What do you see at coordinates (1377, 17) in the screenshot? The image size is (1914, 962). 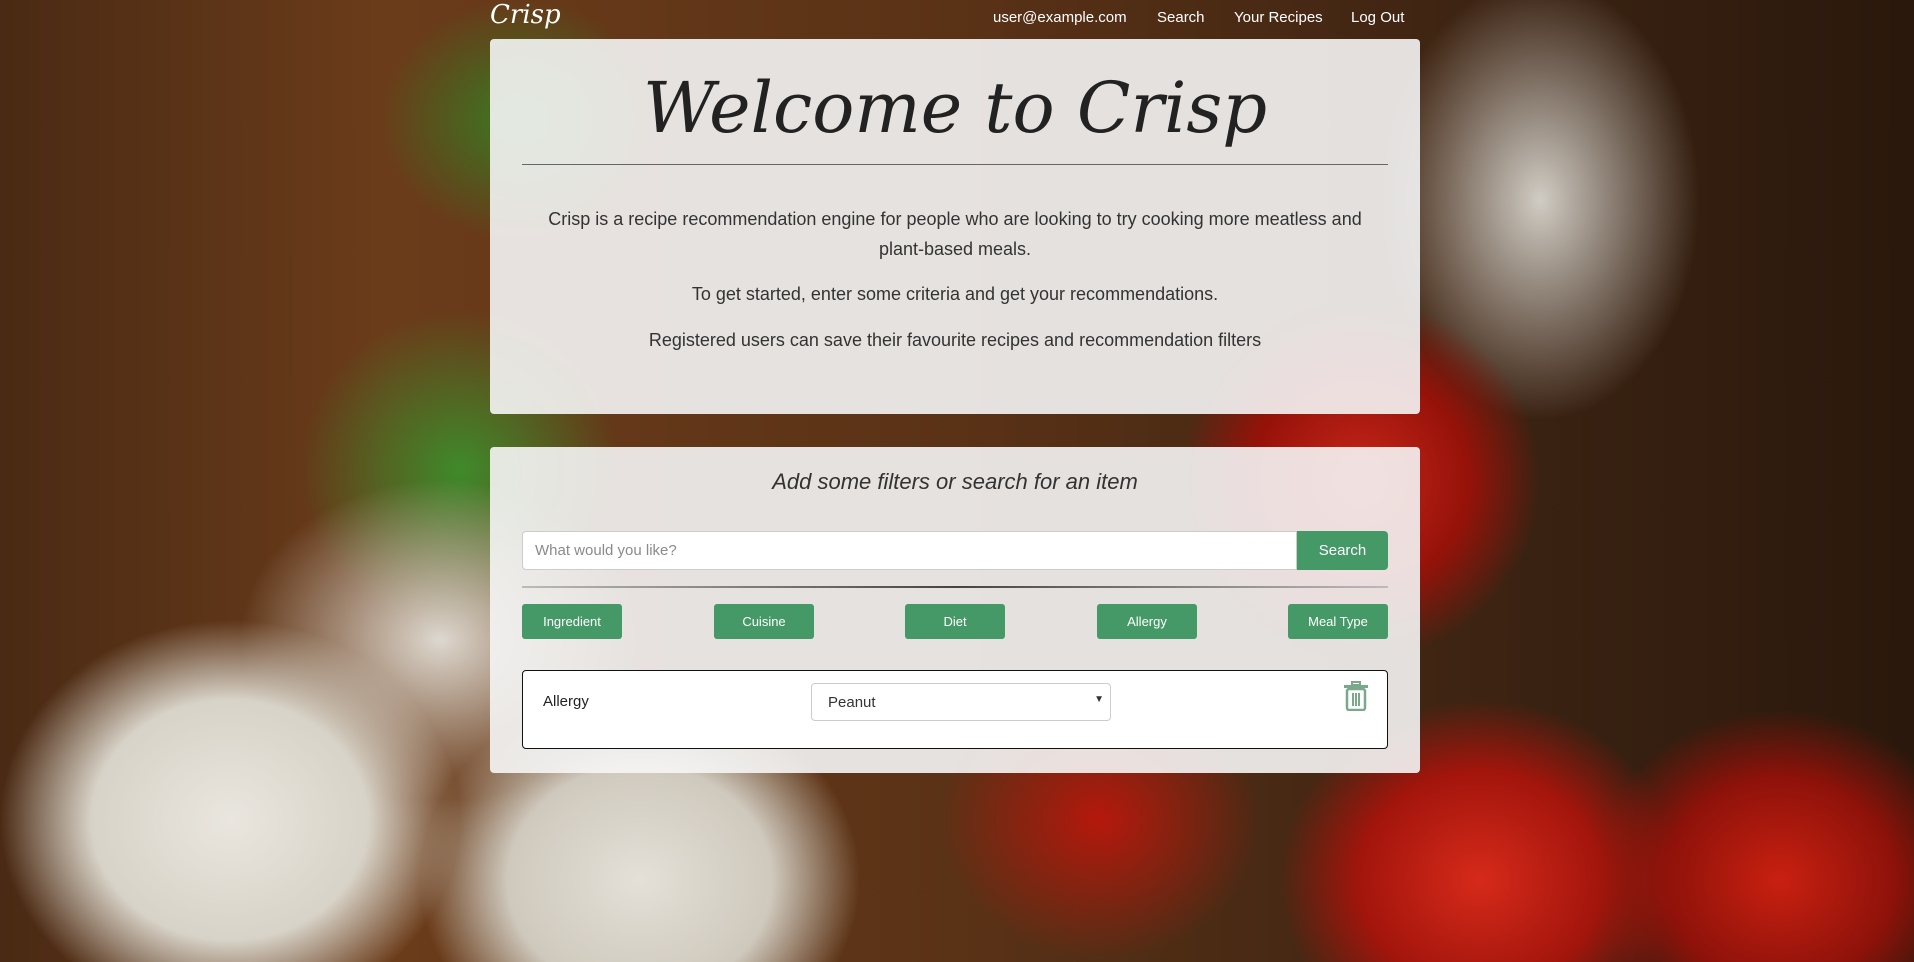 I see `nav-log-out: Log Out` at bounding box center [1377, 17].